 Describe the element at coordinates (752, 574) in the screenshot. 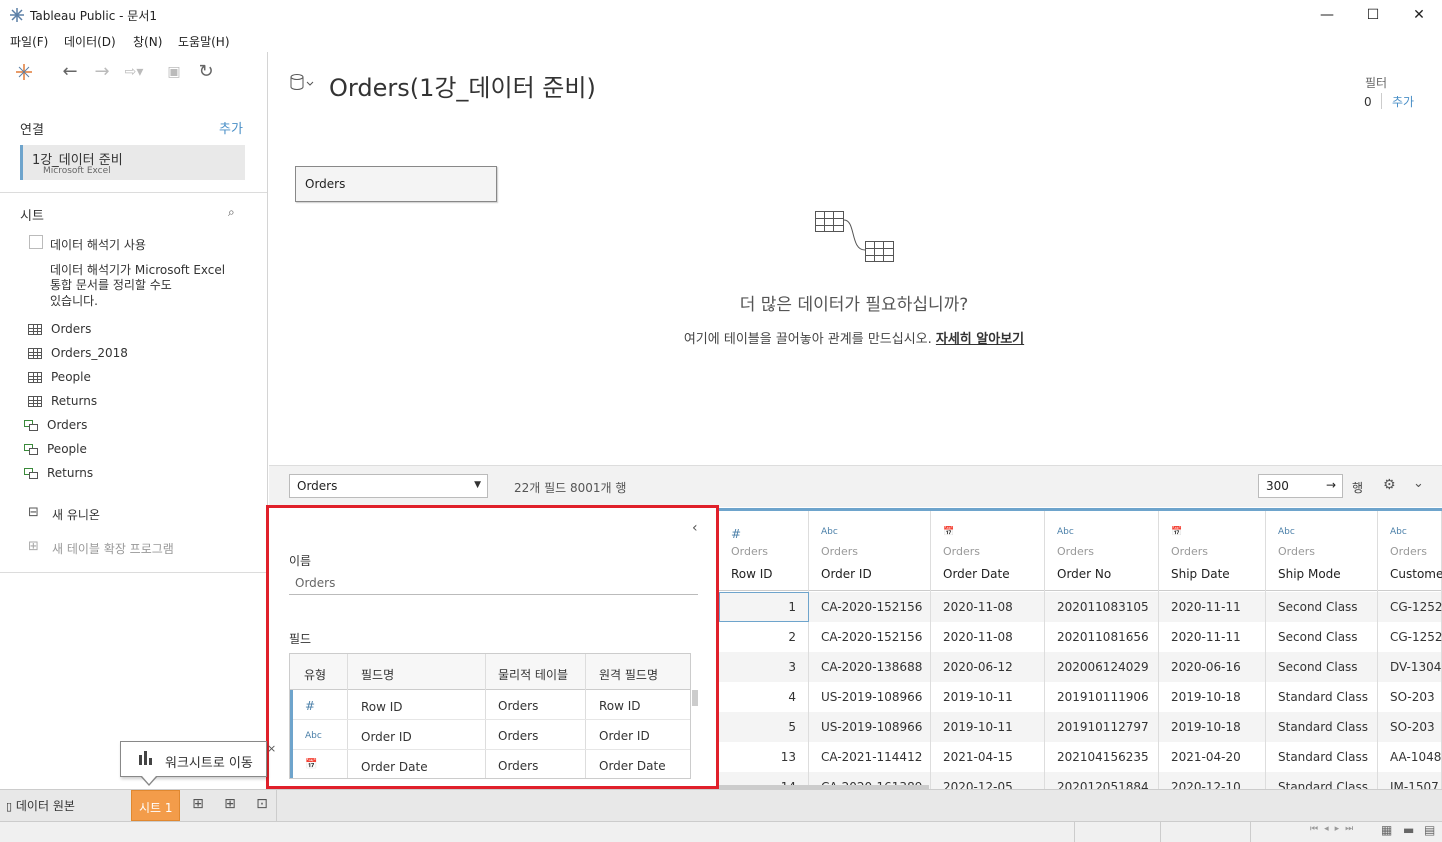

I see `column-field-name: Row ID` at that location.